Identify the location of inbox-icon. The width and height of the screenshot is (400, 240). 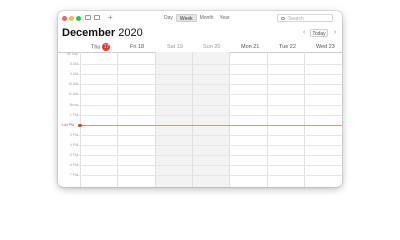
(97, 17).